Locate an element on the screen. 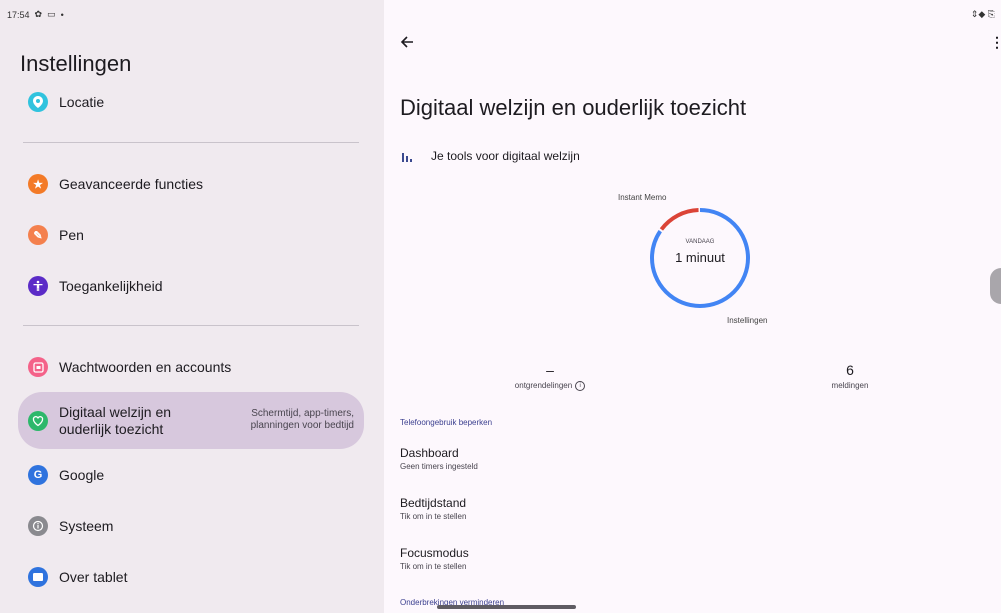 This screenshot has height=613, width=1001. clipboard-notification-icon: ▭ is located at coordinates (51, 14).